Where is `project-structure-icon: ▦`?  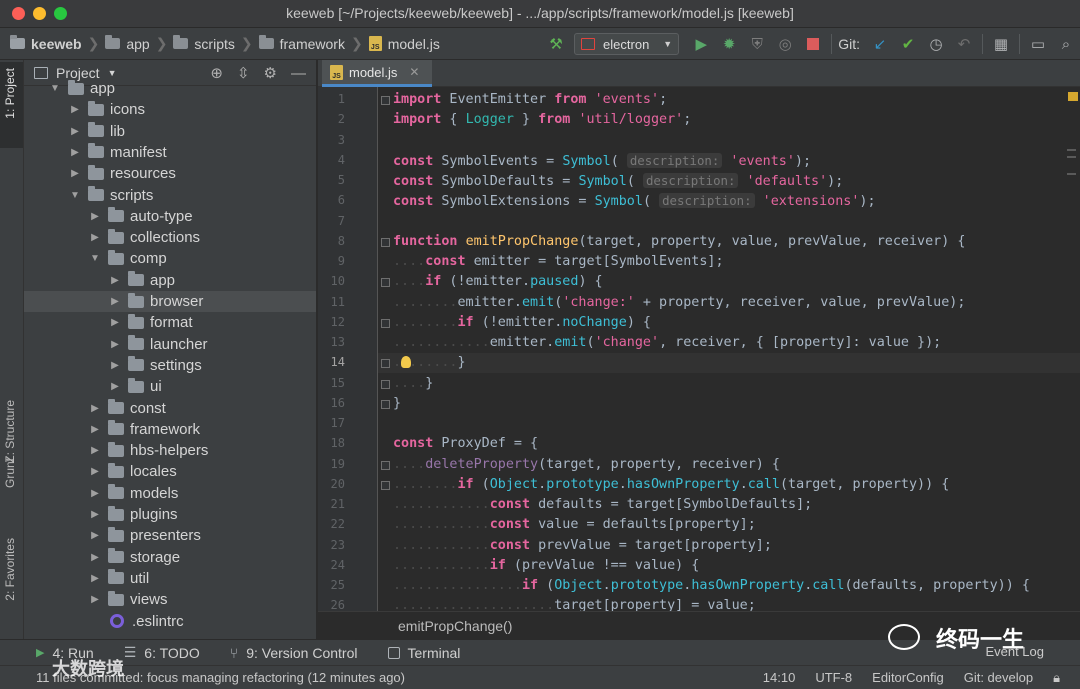
project-structure-icon: ▦ is located at coordinates (1001, 44).